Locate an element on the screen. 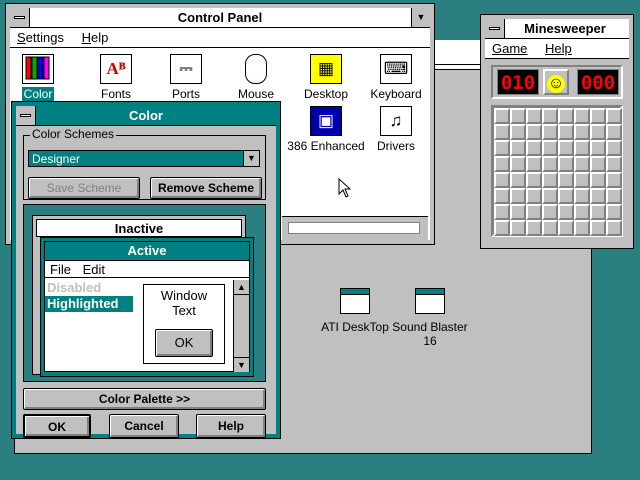 The height and width of the screenshot is (480, 640). preview-highlighted-item: Highlighted is located at coordinates (89, 304).